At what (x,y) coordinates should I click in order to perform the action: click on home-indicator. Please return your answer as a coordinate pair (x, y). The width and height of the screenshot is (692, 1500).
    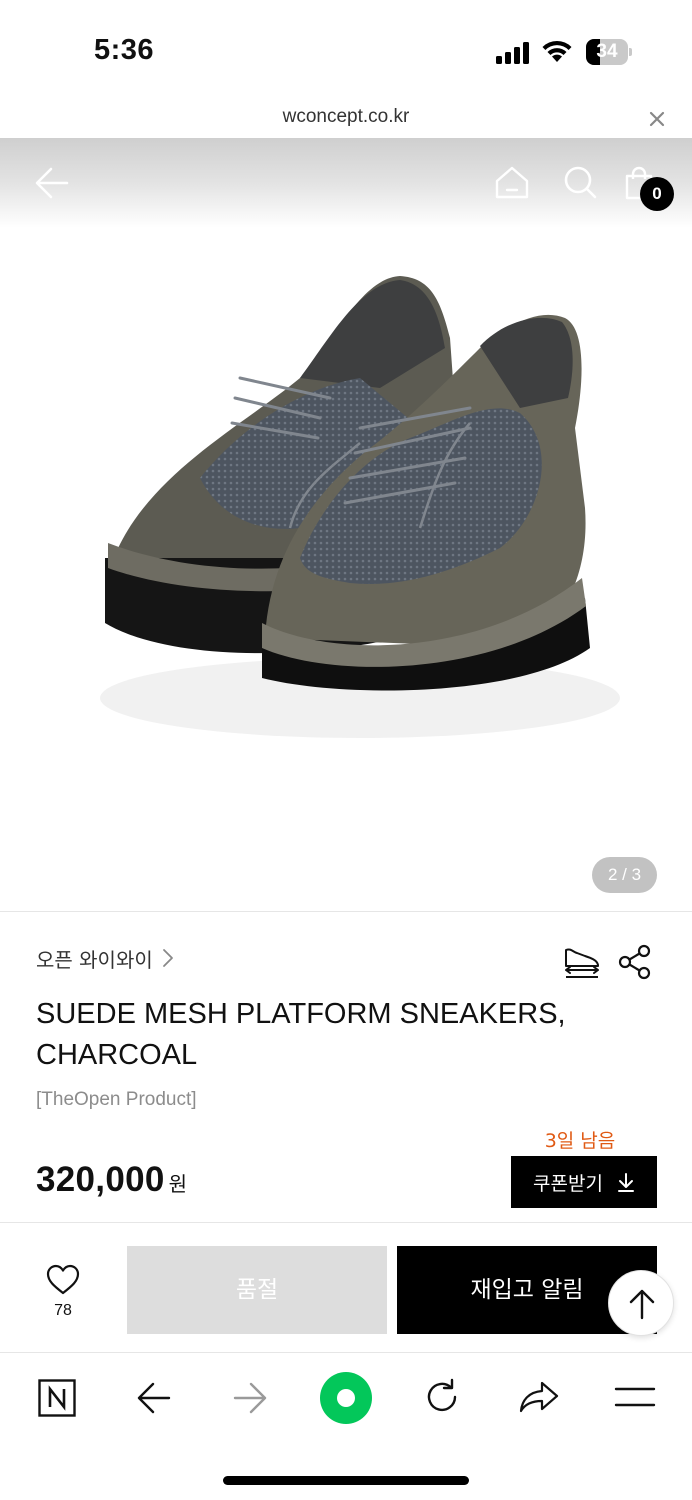
    Looking at the image, I should click on (346, 1480).